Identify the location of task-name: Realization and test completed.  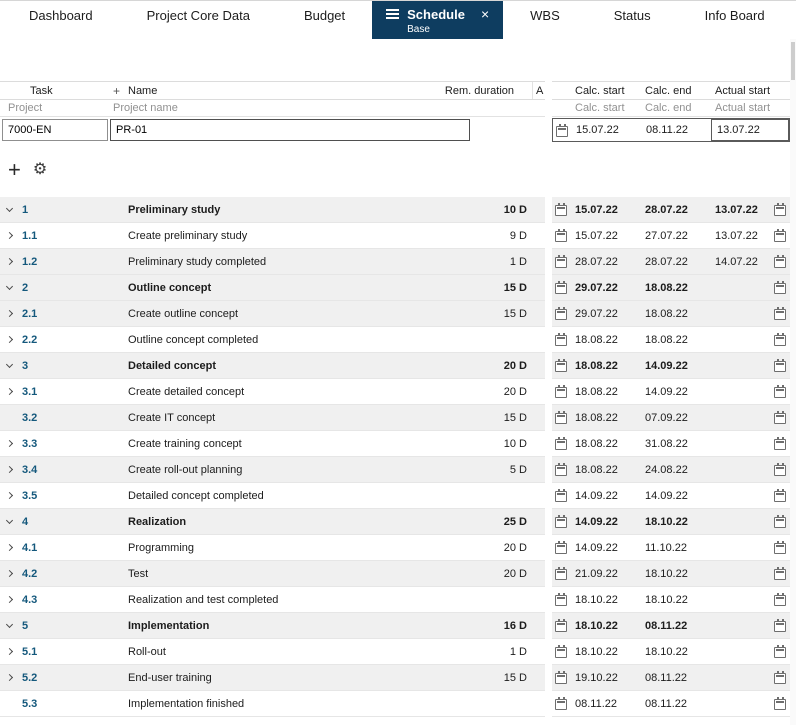
(296, 600).